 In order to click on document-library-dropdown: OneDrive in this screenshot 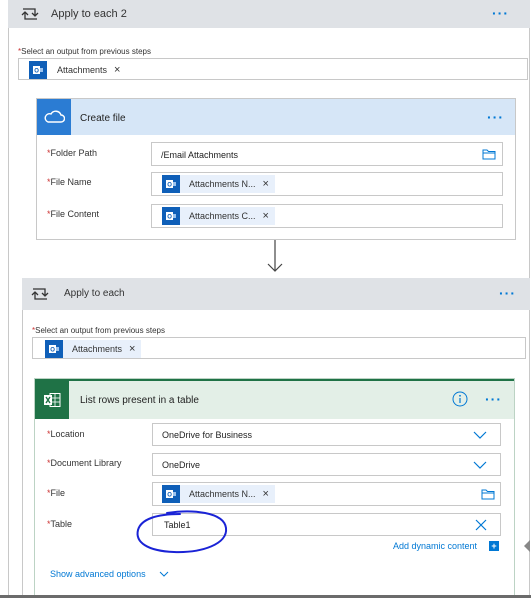, I will do `click(326, 464)`.